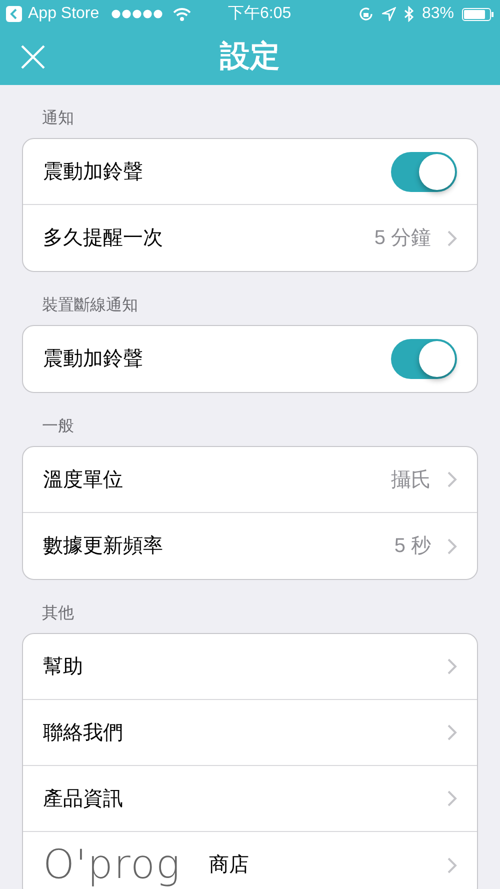  Describe the element at coordinates (58, 118) in the screenshot. I see `section-header: 通知` at that location.